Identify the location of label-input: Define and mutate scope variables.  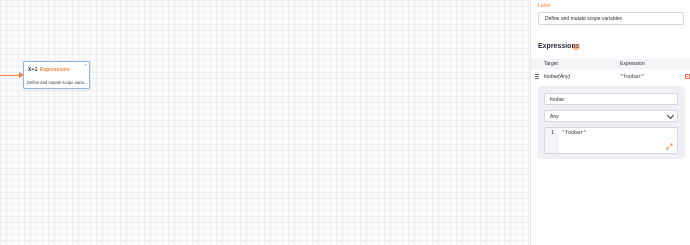
(611, 18).